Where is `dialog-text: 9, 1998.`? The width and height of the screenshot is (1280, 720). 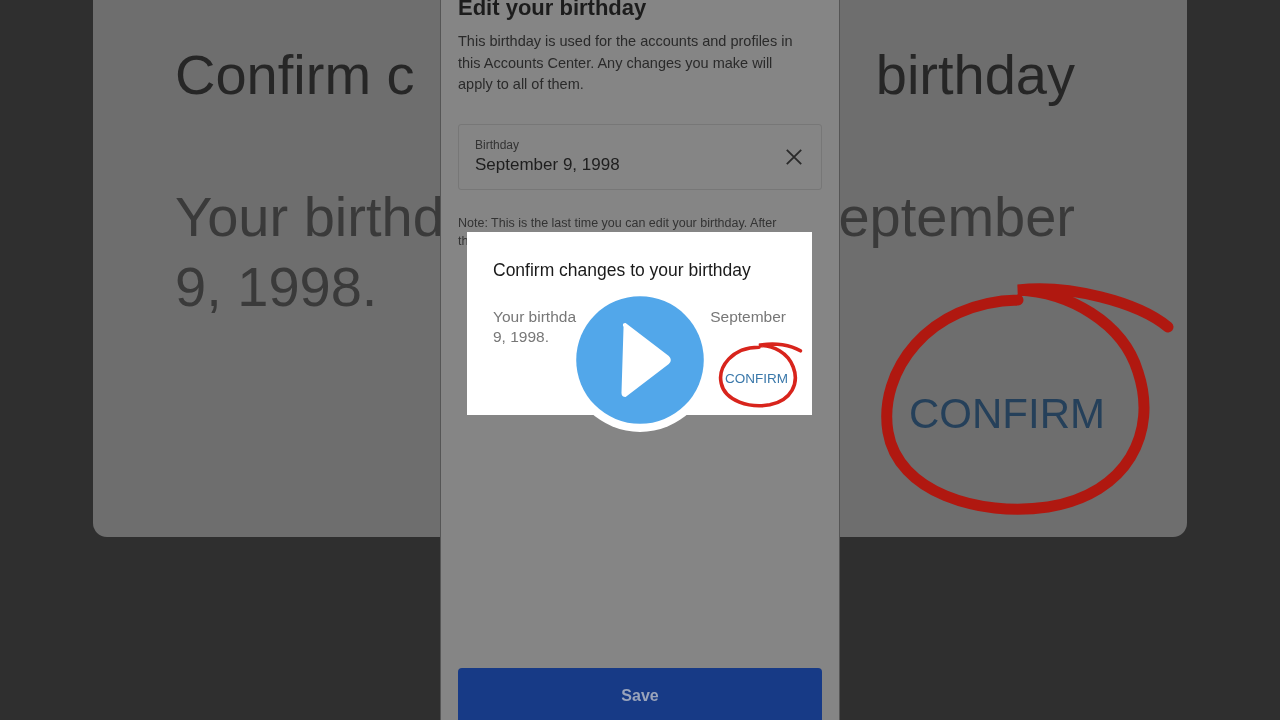
dialog-text: 9, 1998. is located at coordinates (521, 336).